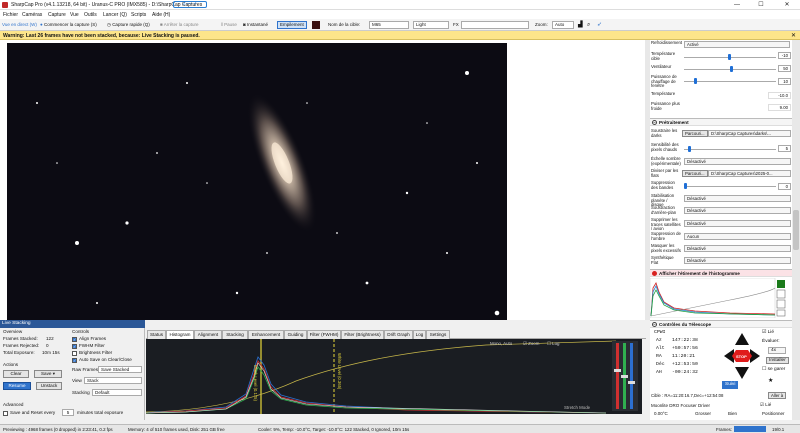  I want to click on tab-guiding: Guiding, so click(295, 334).